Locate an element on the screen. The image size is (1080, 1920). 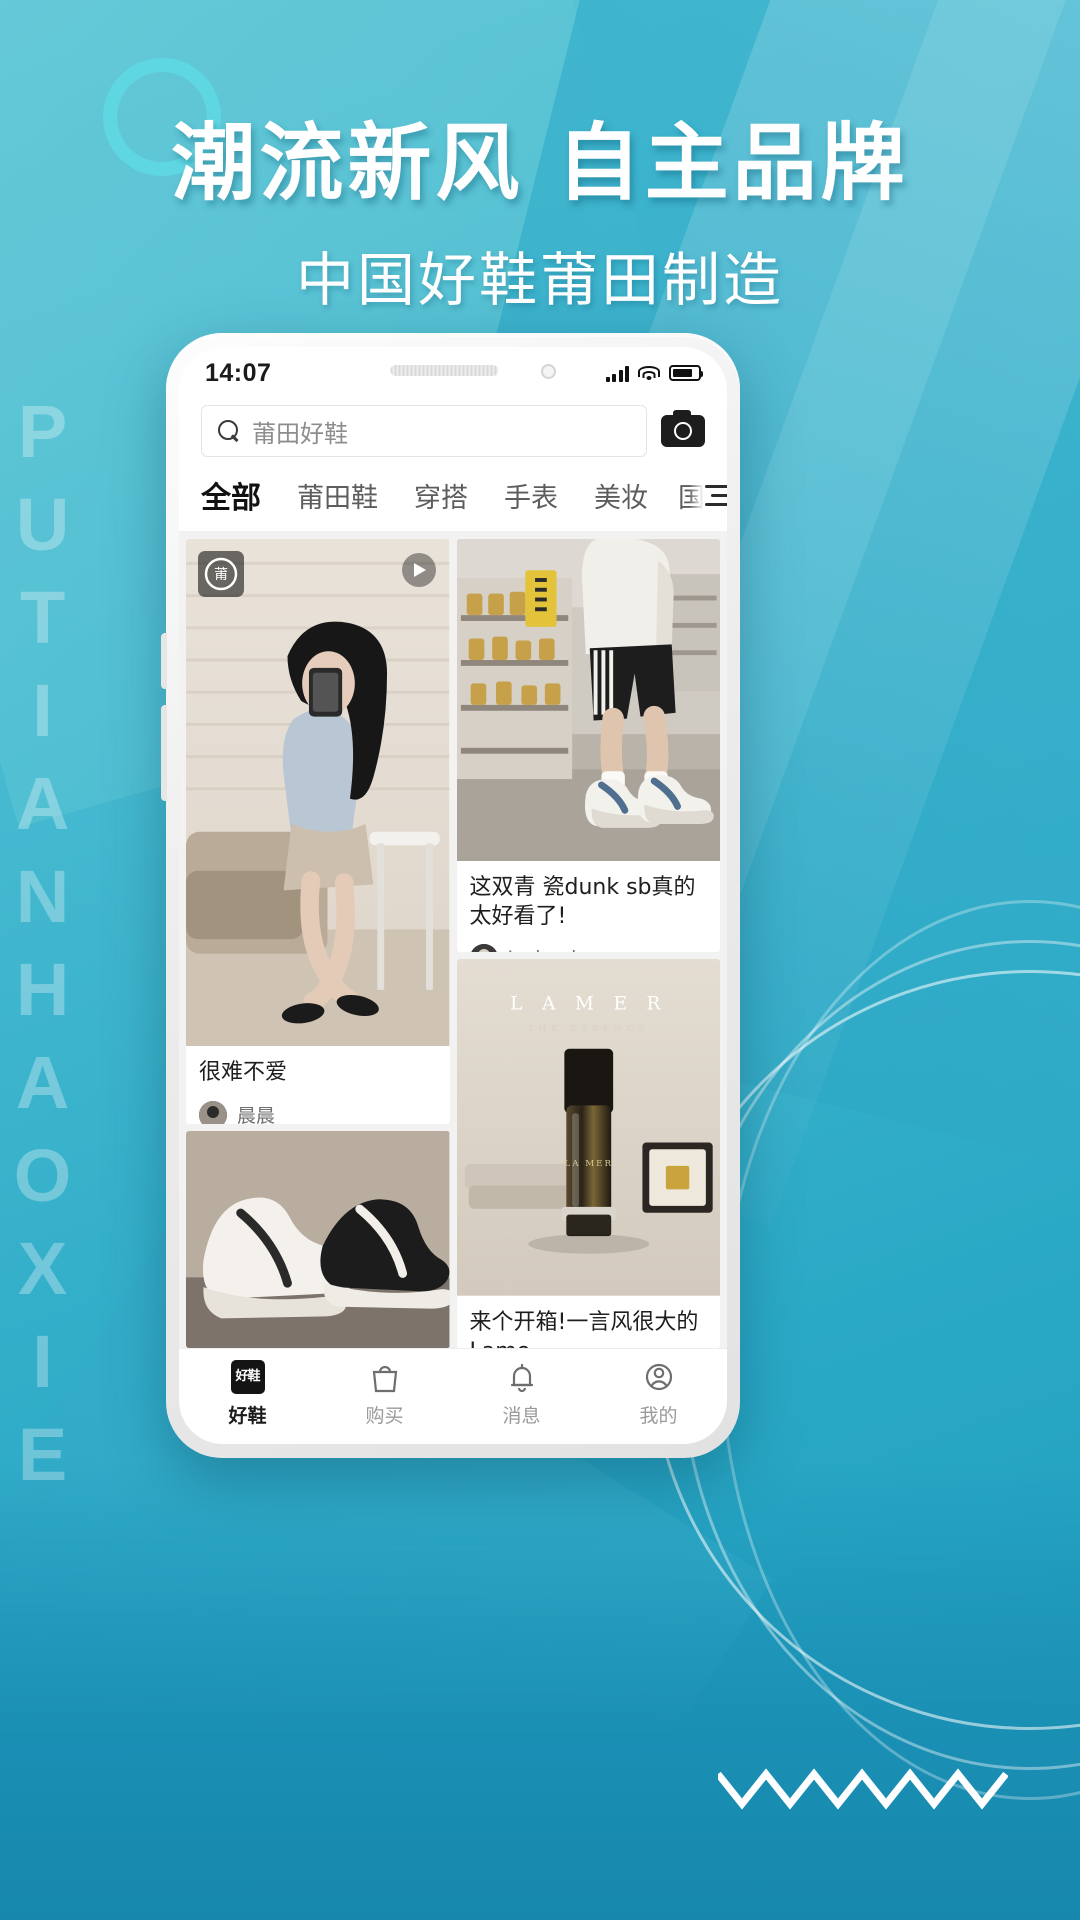
nav-item-buy: 购买 is located at coordinates (384, 1394).